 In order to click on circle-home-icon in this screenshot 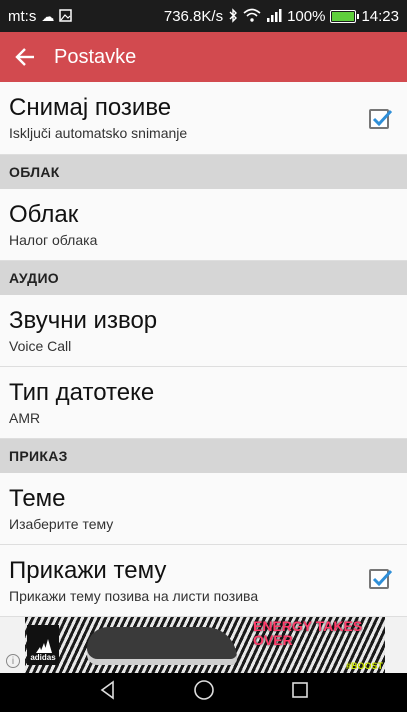, I will do `click(203, 690)`.